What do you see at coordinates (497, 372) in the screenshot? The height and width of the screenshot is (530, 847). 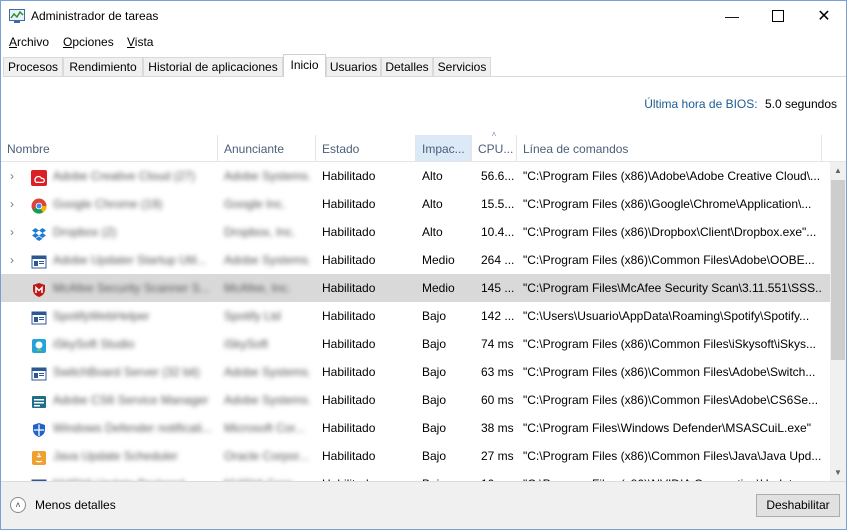 I see `row-cpu: 63 ms` at bounding box center [497, 372].